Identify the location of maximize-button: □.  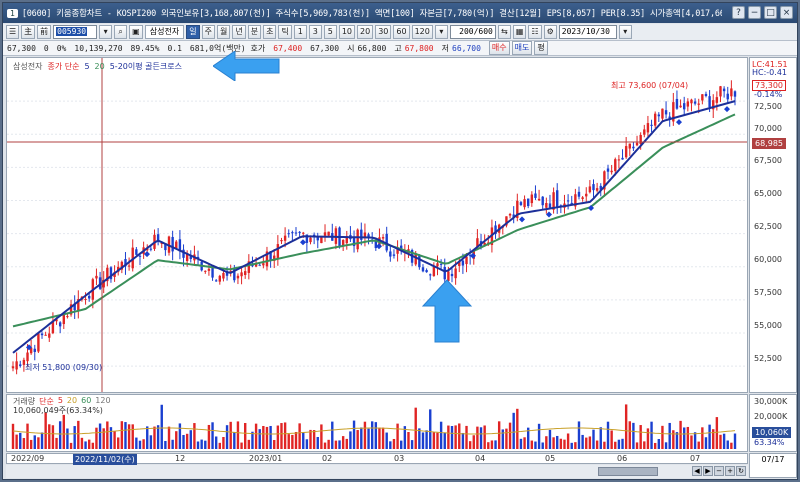
(770, 12).